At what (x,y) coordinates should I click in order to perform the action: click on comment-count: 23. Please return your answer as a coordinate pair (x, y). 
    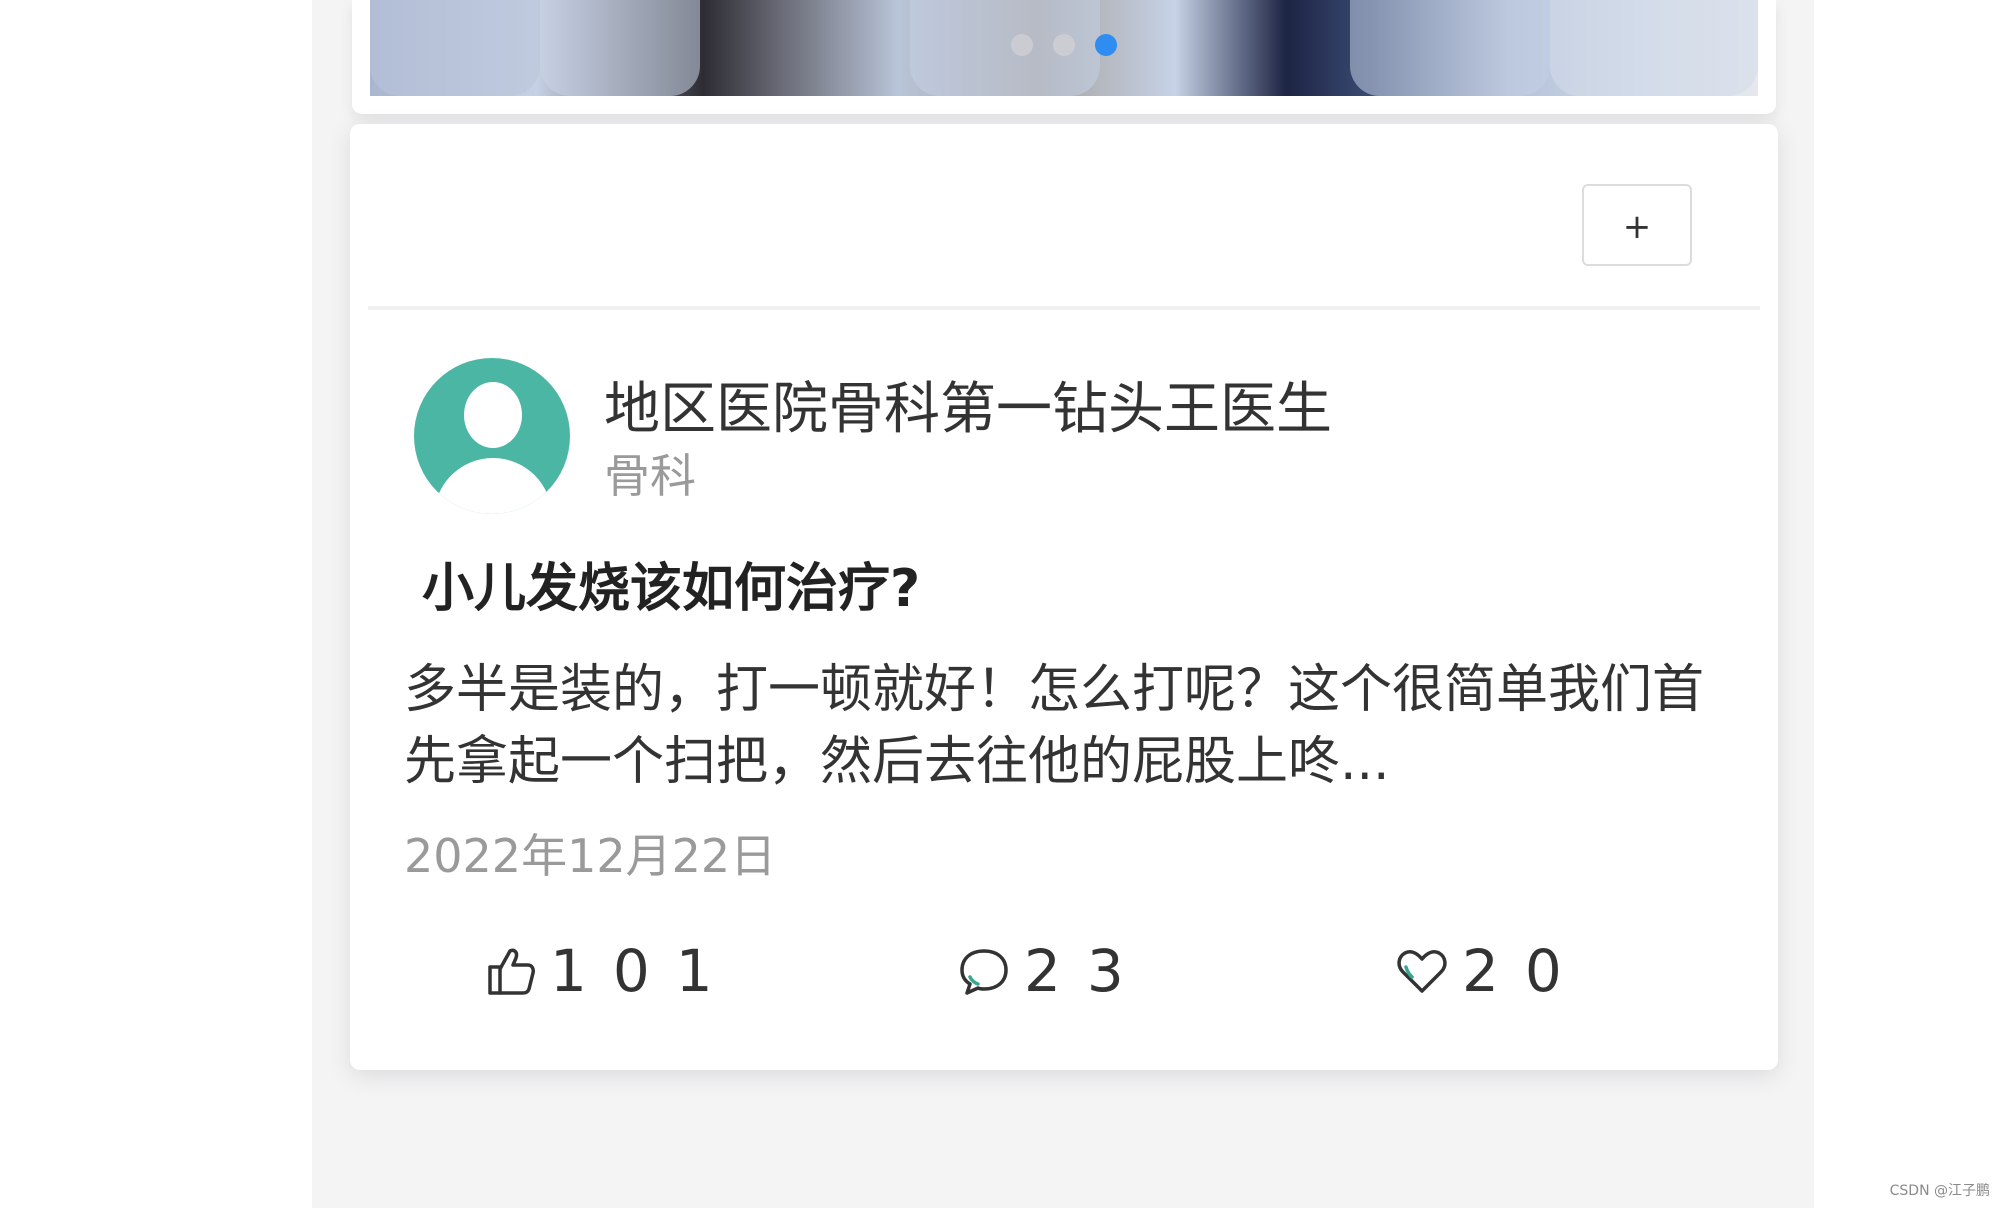
    Looking at the image, I should click on (1087, 971).